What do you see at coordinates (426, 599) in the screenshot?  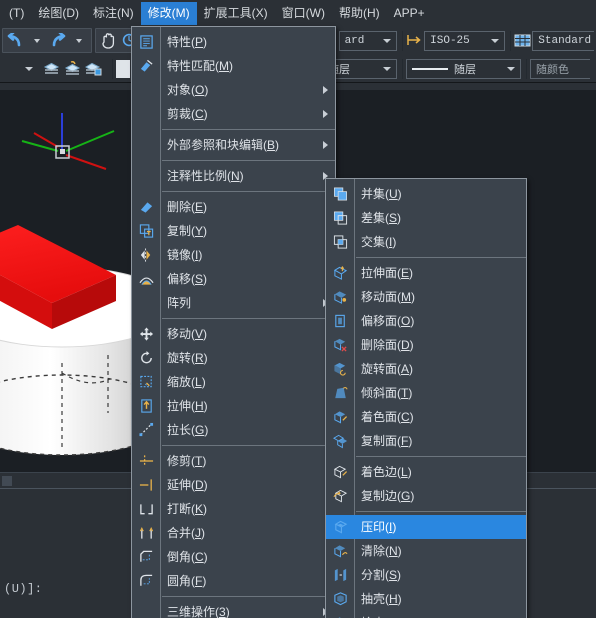 I see `submenu-item-shell: 抽壳(H)` at bounding box center [426, 599].